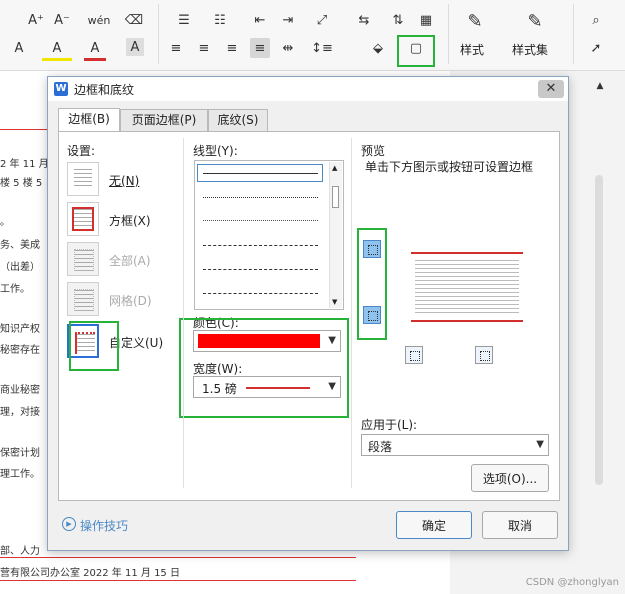 The image size is (625, 594). What do you see at coordinates (260, 220) in the screenshot?
I see `line-style-fine-dot` at bounding box center [260, 220].